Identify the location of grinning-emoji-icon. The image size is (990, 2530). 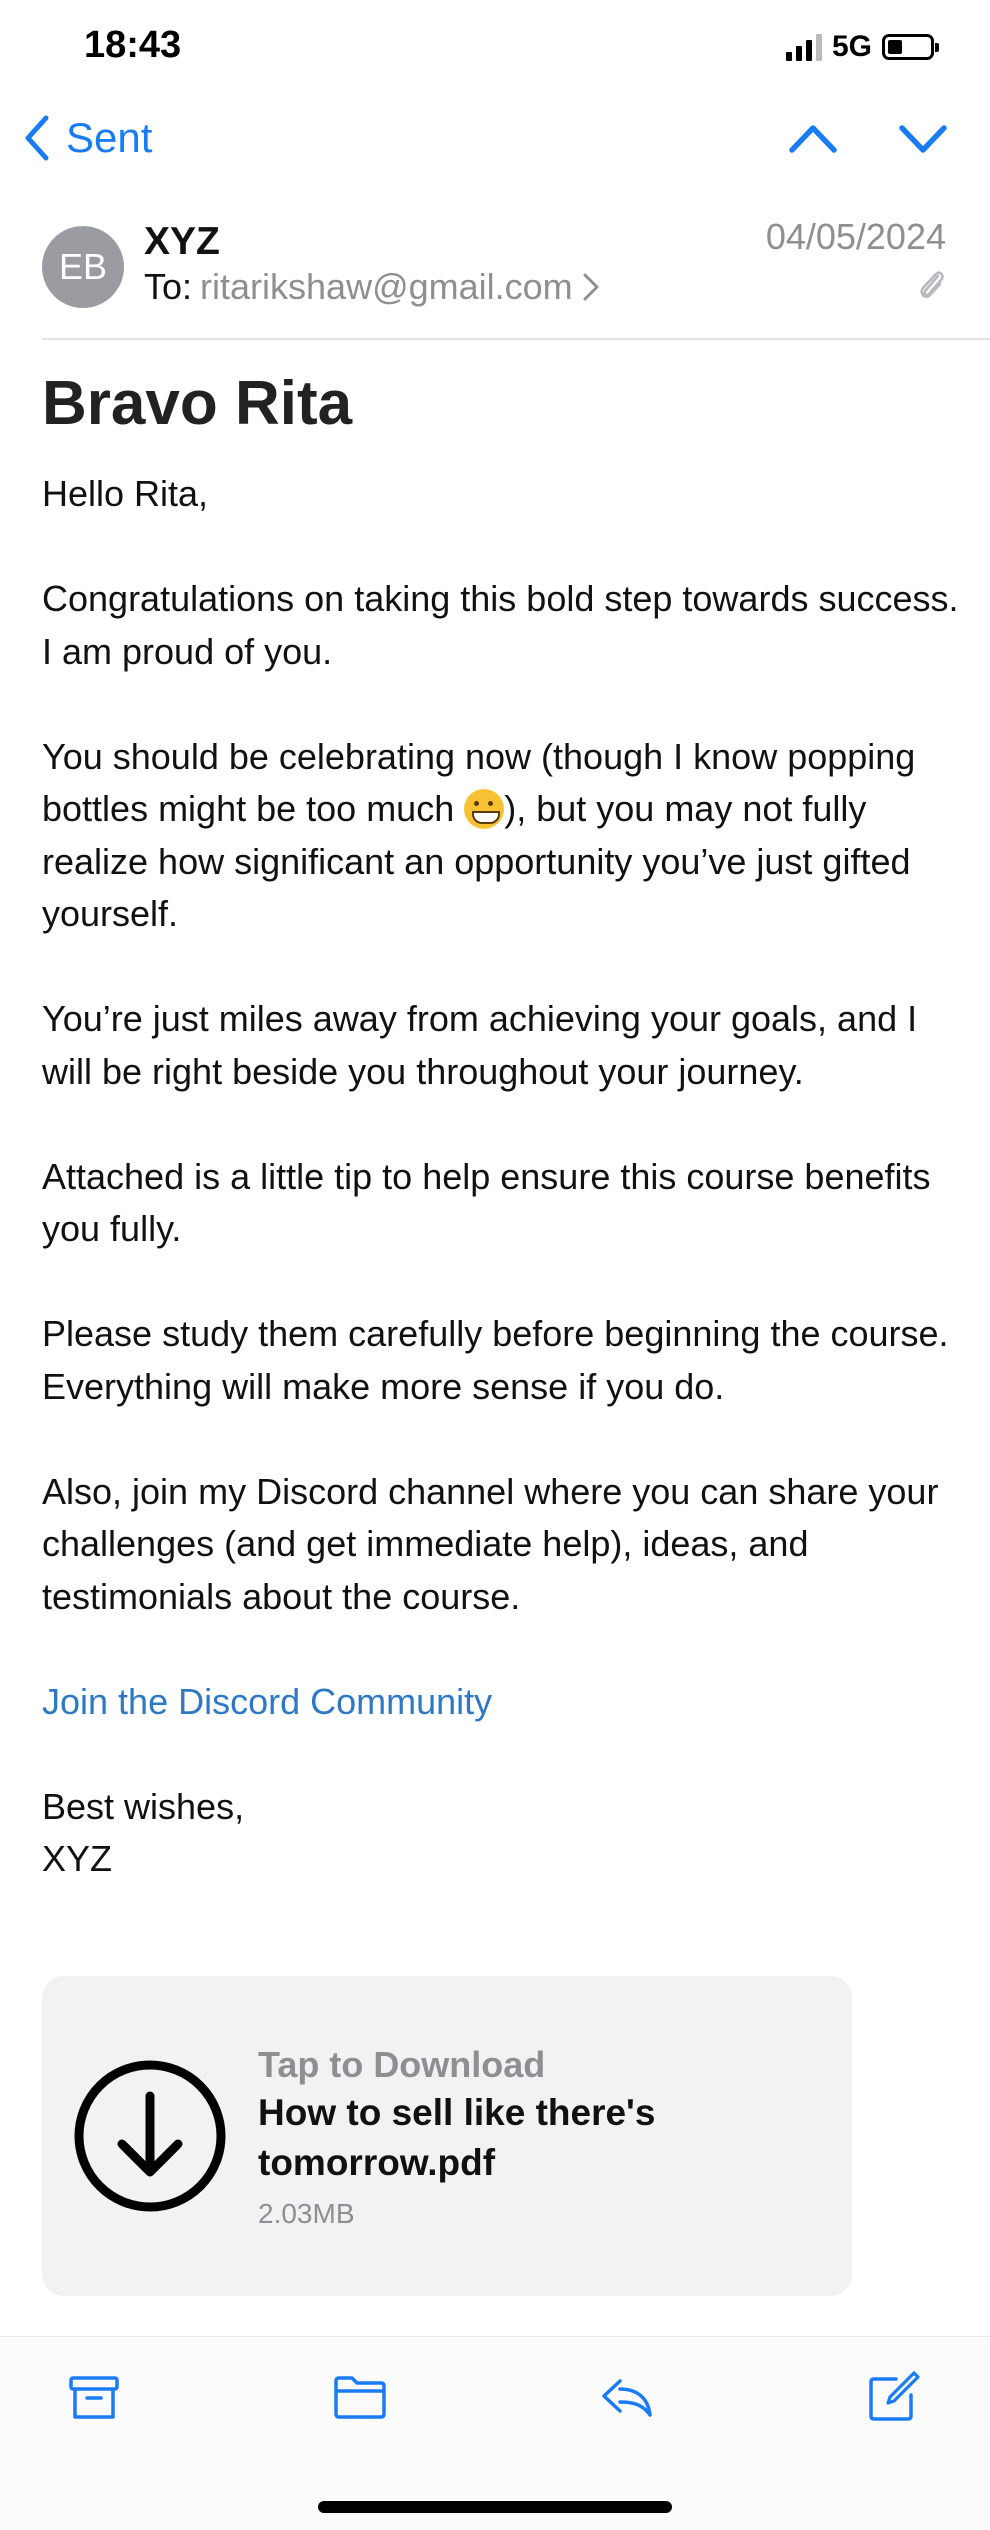
(484, 809).